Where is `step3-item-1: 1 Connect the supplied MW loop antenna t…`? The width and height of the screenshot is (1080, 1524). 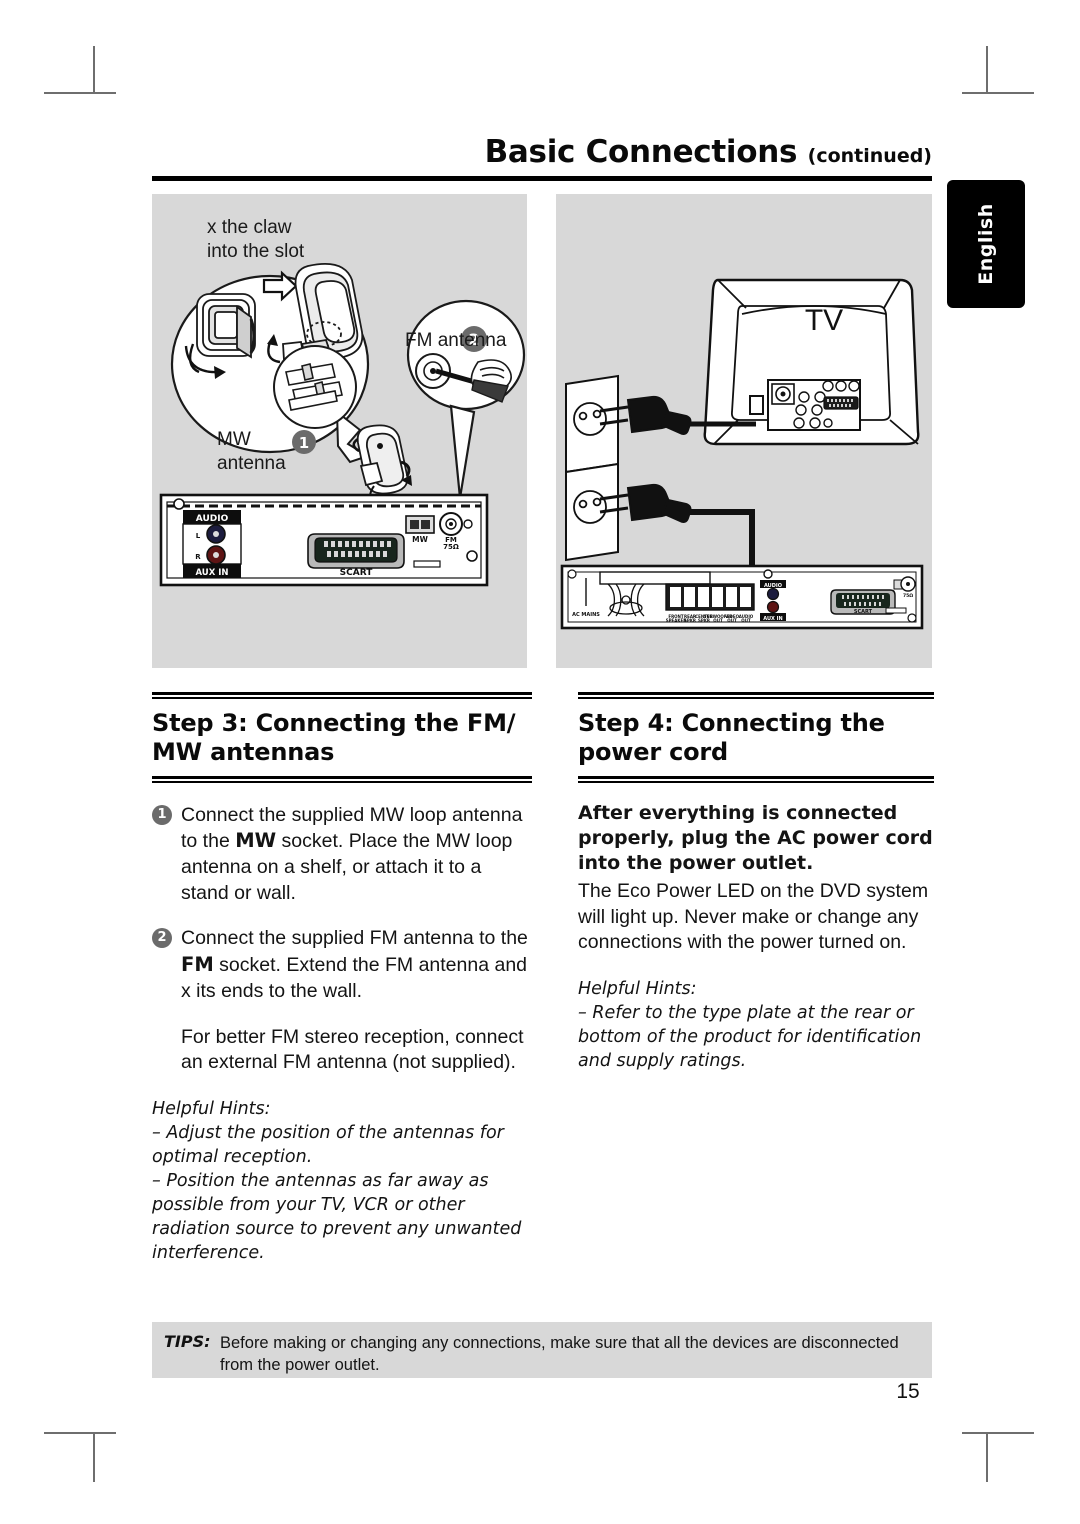 step3-item-1: 1 Connect the supplied MW loop antenna t… is located at coordinates (342, 855).